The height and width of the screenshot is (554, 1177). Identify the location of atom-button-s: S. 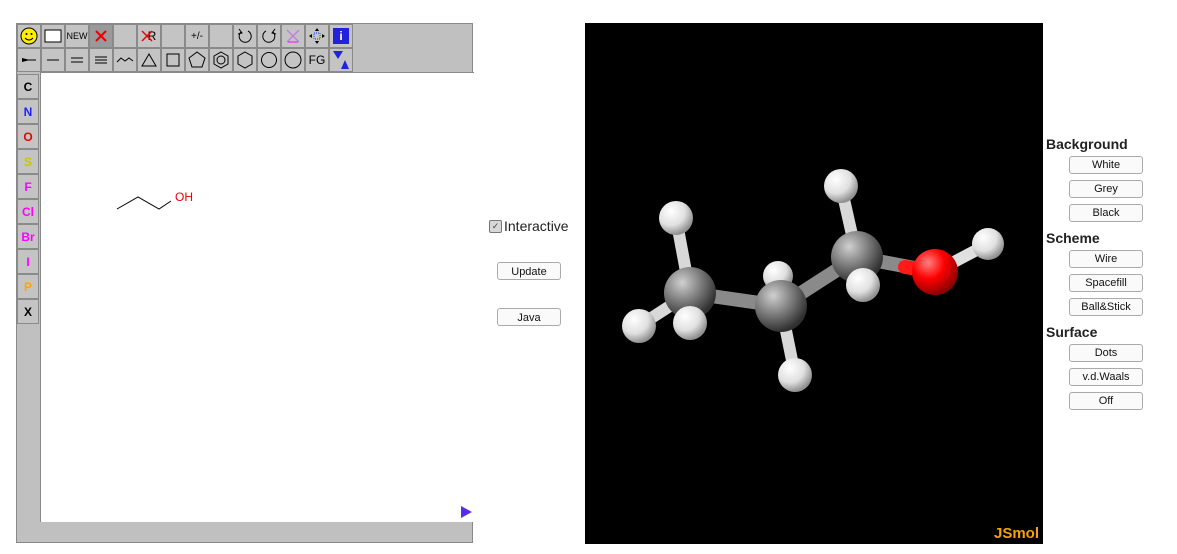
(28, 161).